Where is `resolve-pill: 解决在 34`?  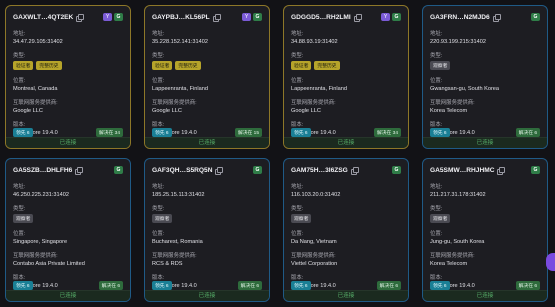
resolve-pill: 解决在 34 is located at coordinates (109, 132).